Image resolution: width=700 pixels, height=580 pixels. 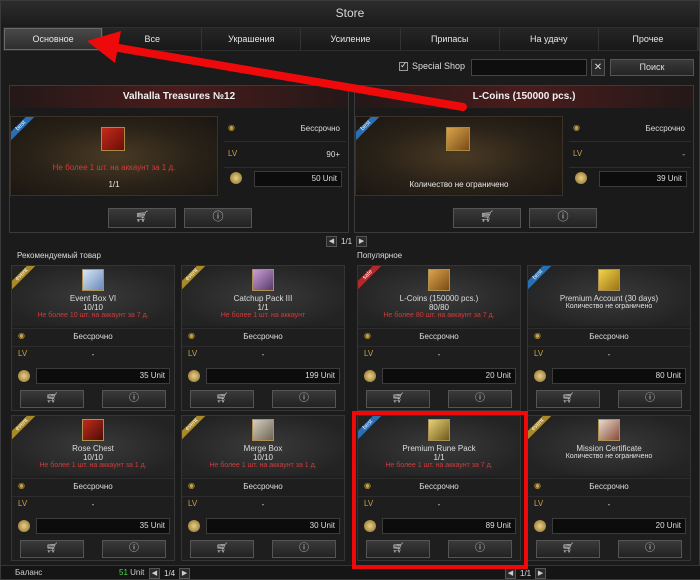 I want to click on tab-decorations: Украшения, so click(x=252, y=39).